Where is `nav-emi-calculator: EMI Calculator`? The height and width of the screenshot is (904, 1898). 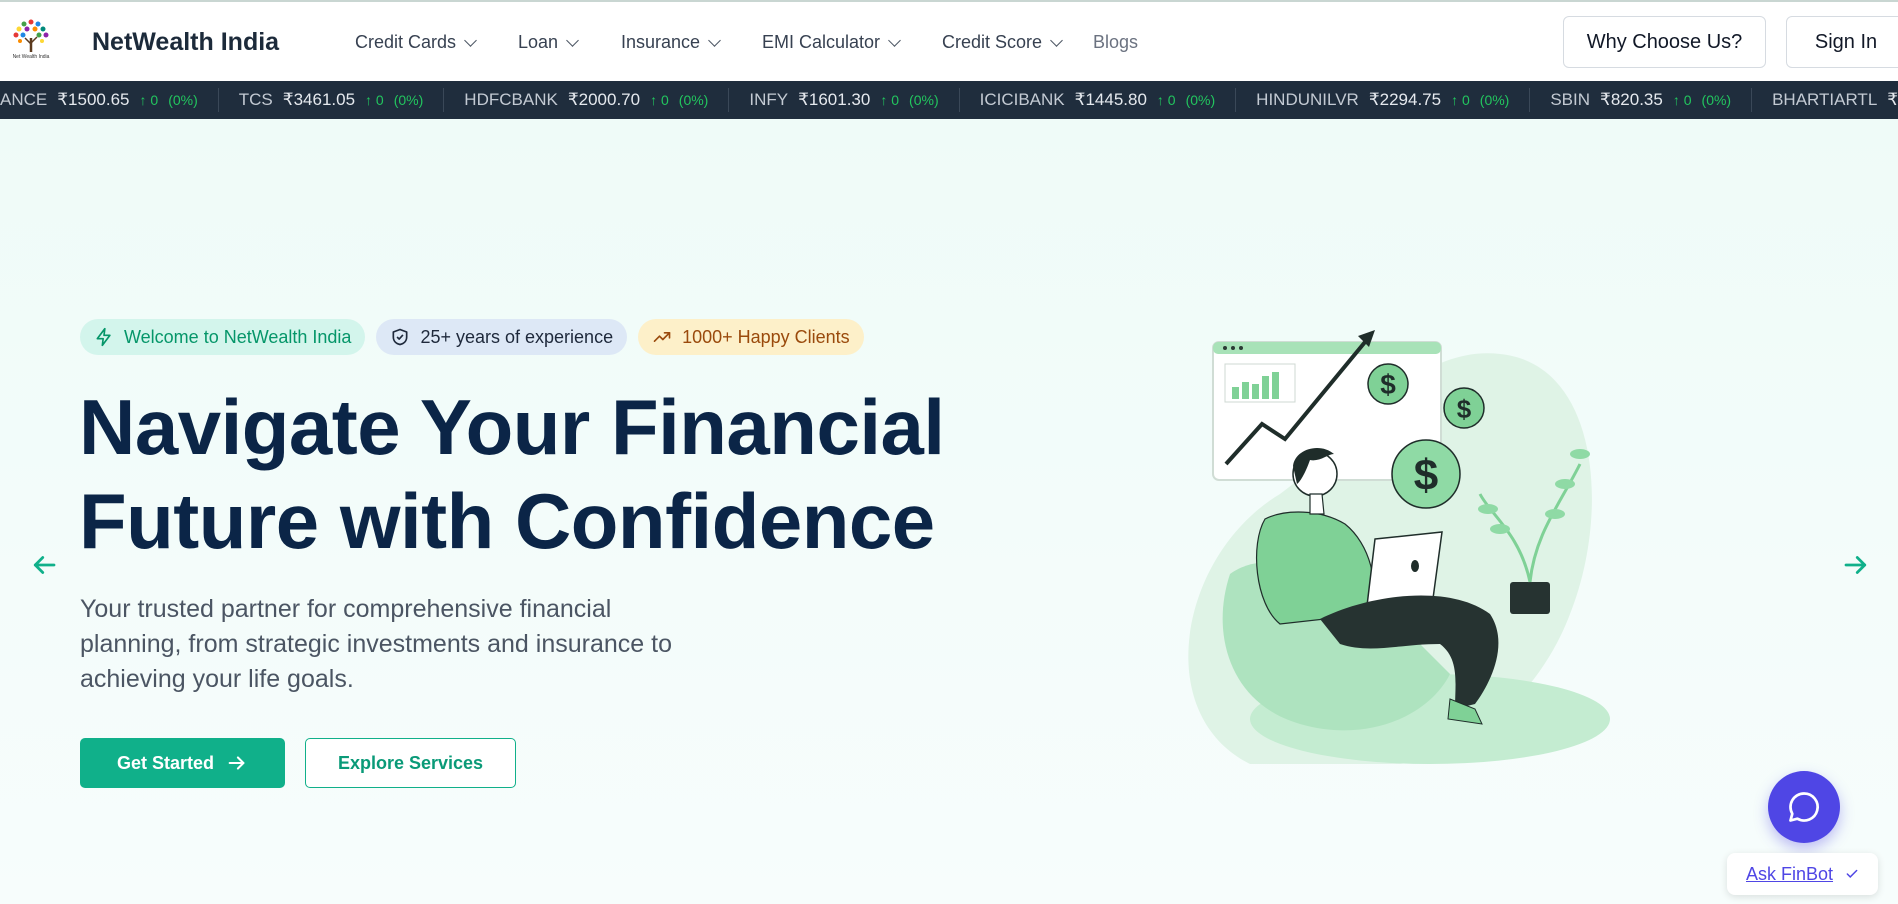 nav-emi-calculator: EMI Calculator is located at coordinates (852, 42).